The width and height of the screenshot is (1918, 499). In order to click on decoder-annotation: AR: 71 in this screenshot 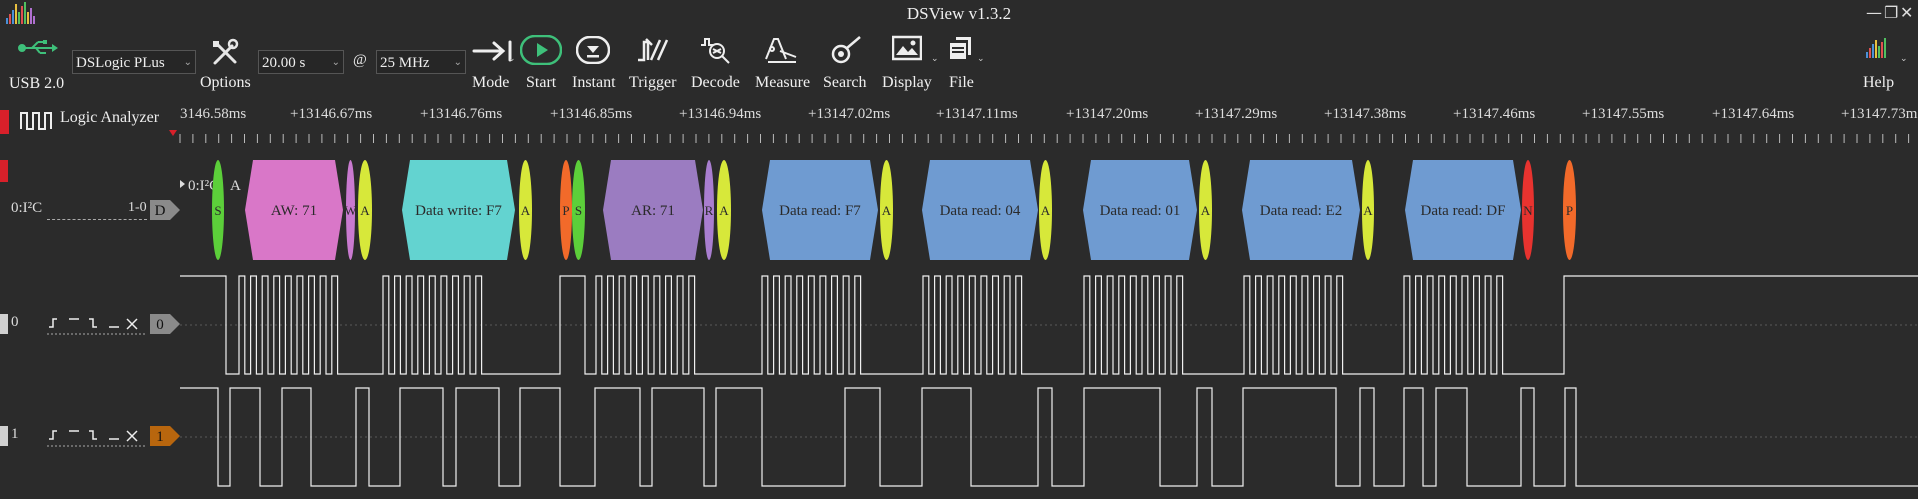, I will do `click(653, 210)`.